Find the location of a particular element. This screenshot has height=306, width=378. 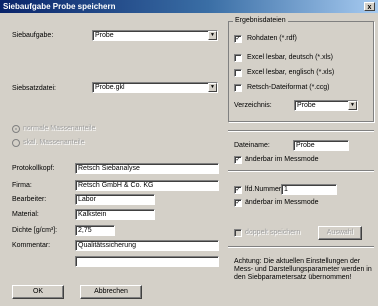

lfdnummer-messmode-label: änderbar im Messmode is located at coordinates (282, 202).